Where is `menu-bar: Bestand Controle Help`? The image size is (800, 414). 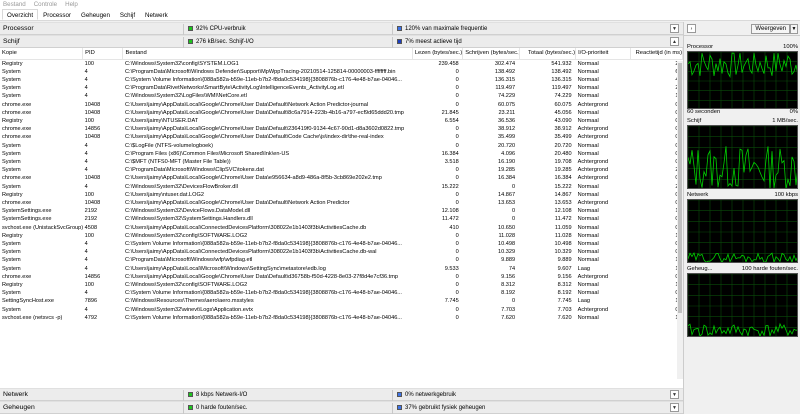 menu-bar: Bestand Controle Help is located at coordinates (400, 4).